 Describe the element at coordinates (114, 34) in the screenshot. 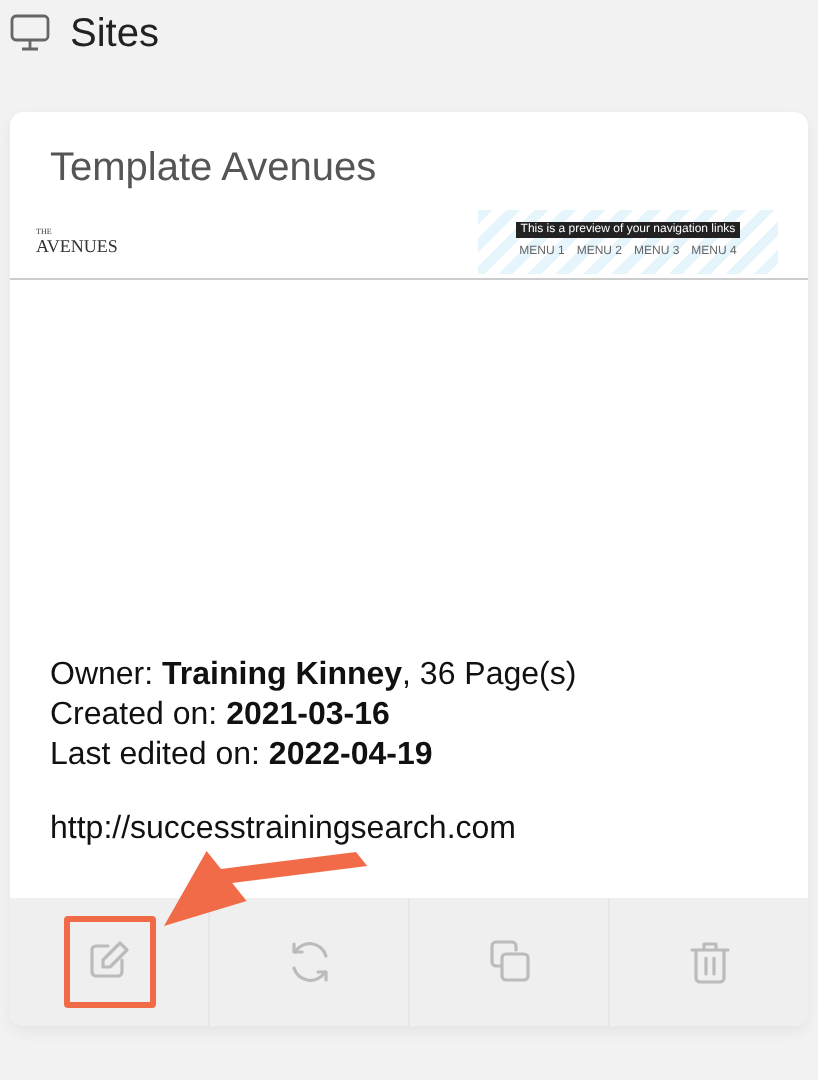

I see `page-title: Sites` at that location.